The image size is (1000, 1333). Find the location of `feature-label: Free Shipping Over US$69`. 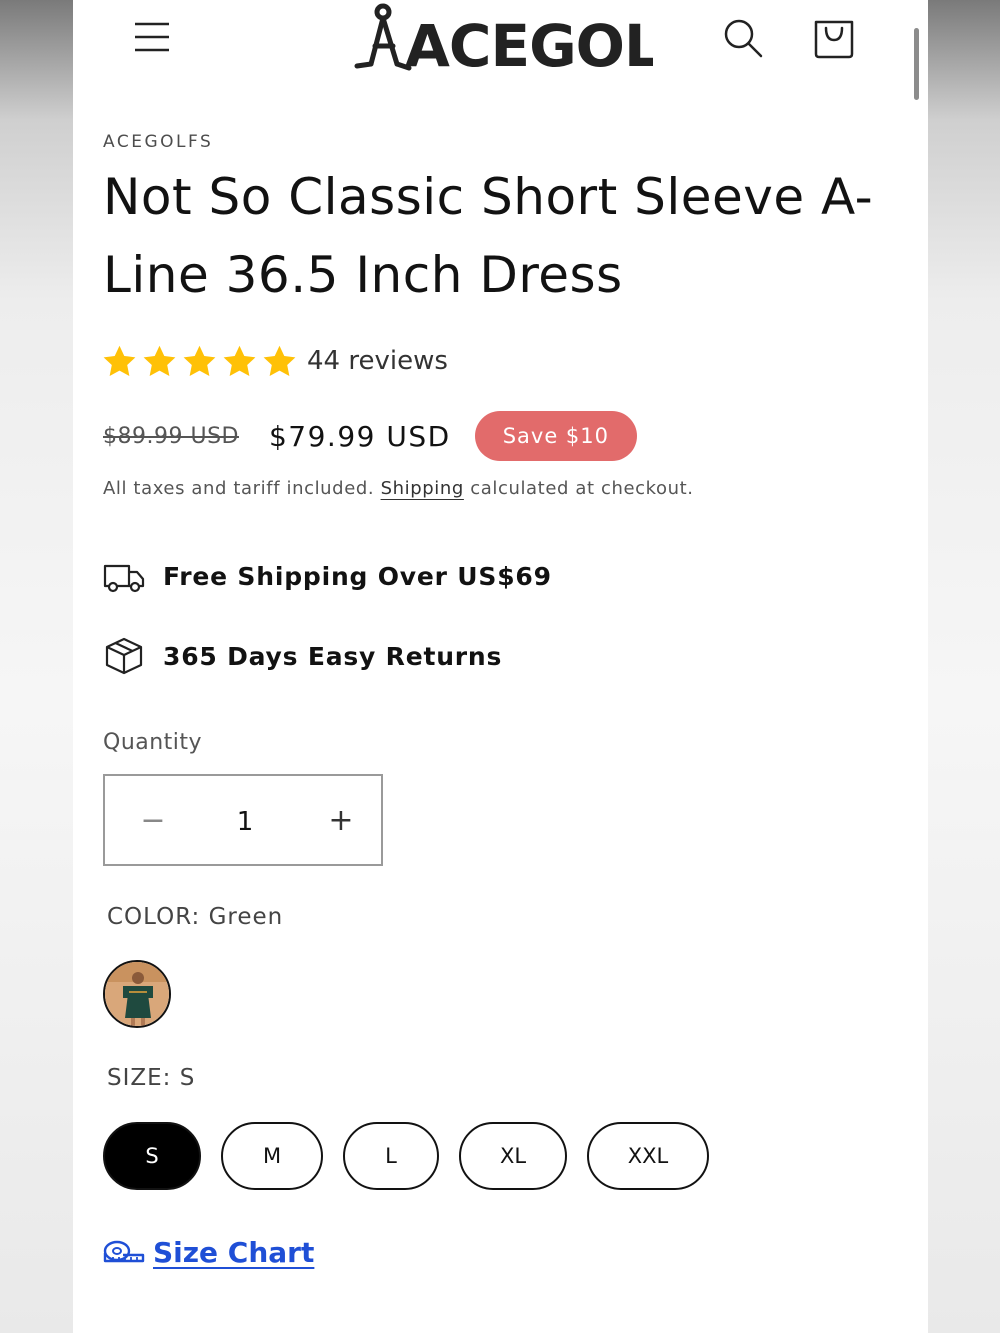

feature-label: Free Shipping Over US$69 is located at coordinates (357, 576).